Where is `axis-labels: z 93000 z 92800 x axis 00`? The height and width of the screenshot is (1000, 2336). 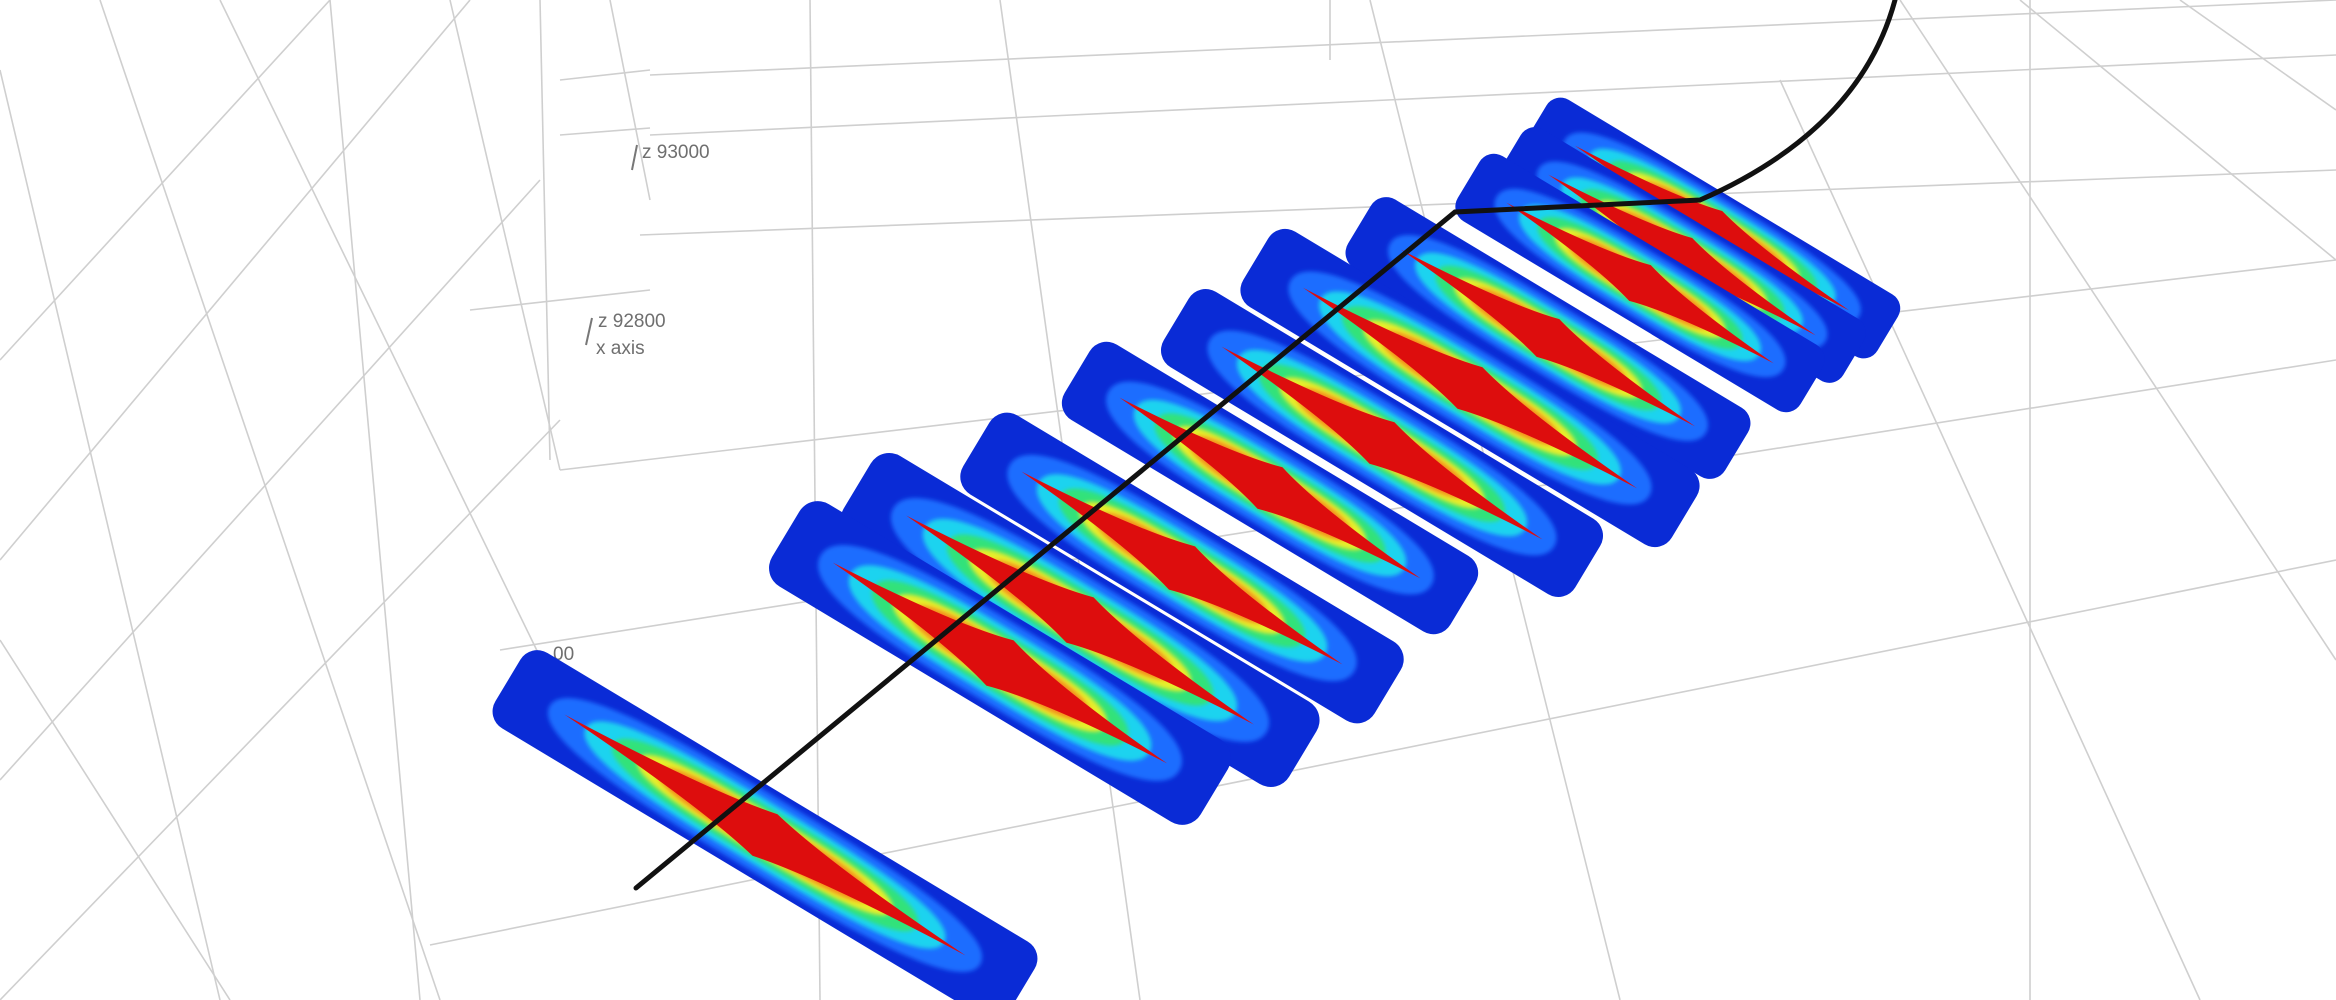
axis-labels: z 93000 z 92800 x axis 00 is located at coordinates (631, 403).